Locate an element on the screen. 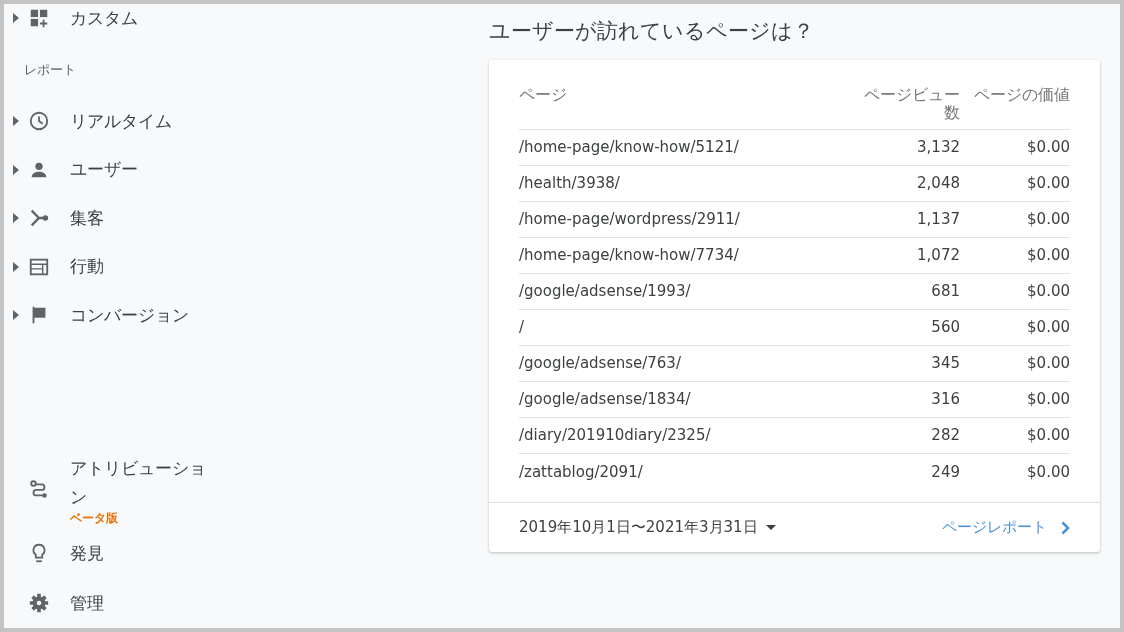 This screenshot has height=632, width=1124. nav-item-label: アトリビューション is located at coordinates (145, 482).